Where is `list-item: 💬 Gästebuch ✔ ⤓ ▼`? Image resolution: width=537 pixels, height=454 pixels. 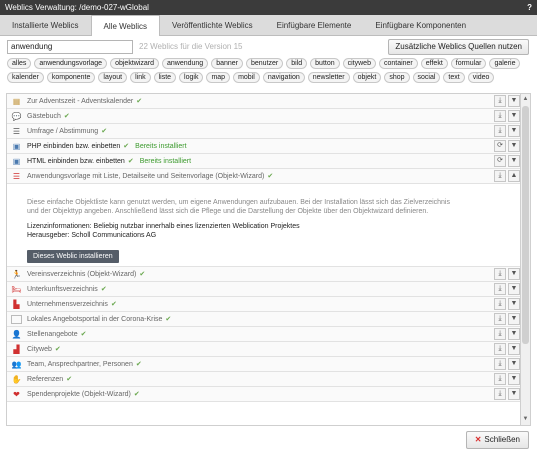
list-item: 💬 Gästebuch ✔ ⤓ ▼ is located at coordinates (263, 116).